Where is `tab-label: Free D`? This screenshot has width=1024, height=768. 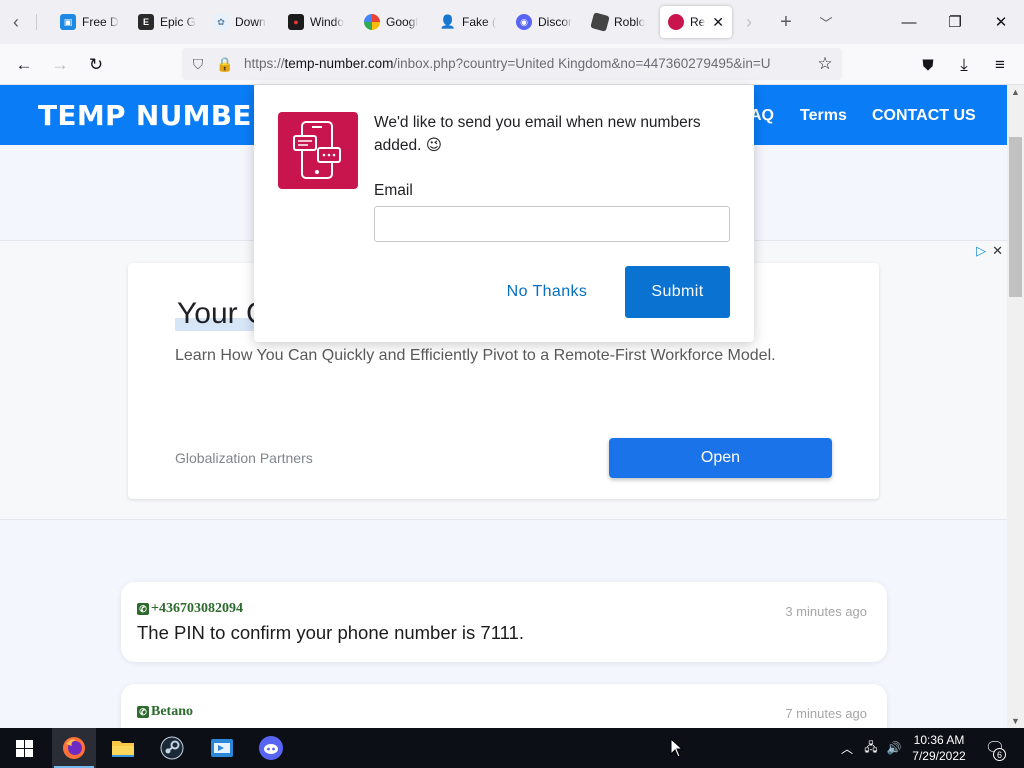
tab-label: Free D is located at coordinates (100, 22).